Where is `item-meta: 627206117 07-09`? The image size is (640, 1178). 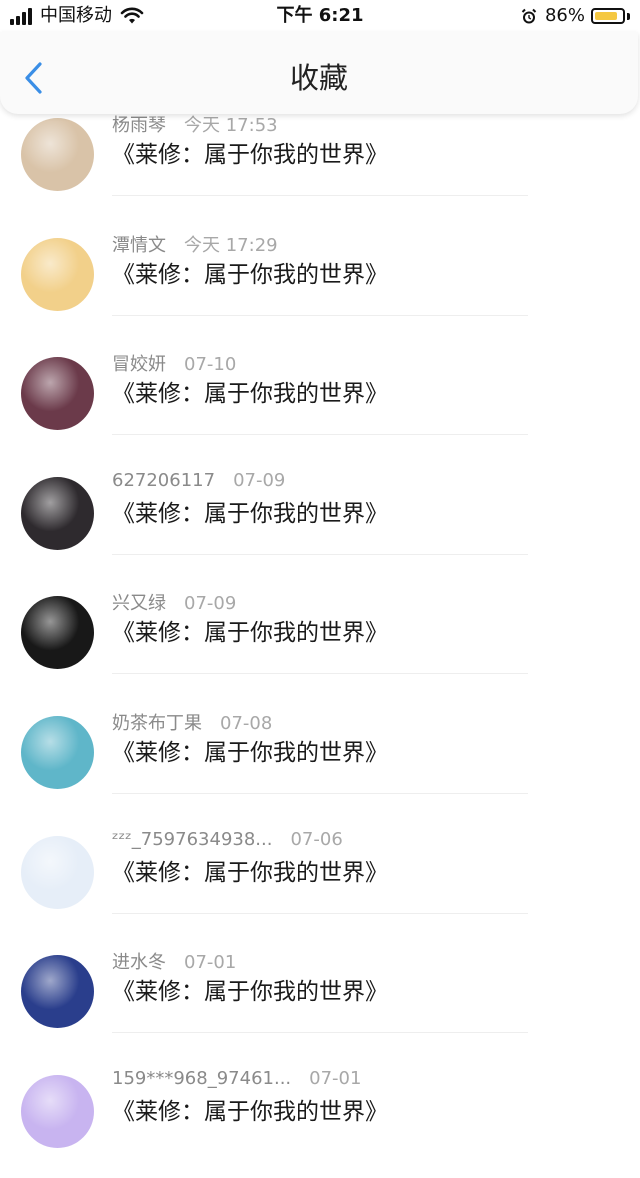
item-meta: 627206117 07-09 is located at coordinates (198, 480).